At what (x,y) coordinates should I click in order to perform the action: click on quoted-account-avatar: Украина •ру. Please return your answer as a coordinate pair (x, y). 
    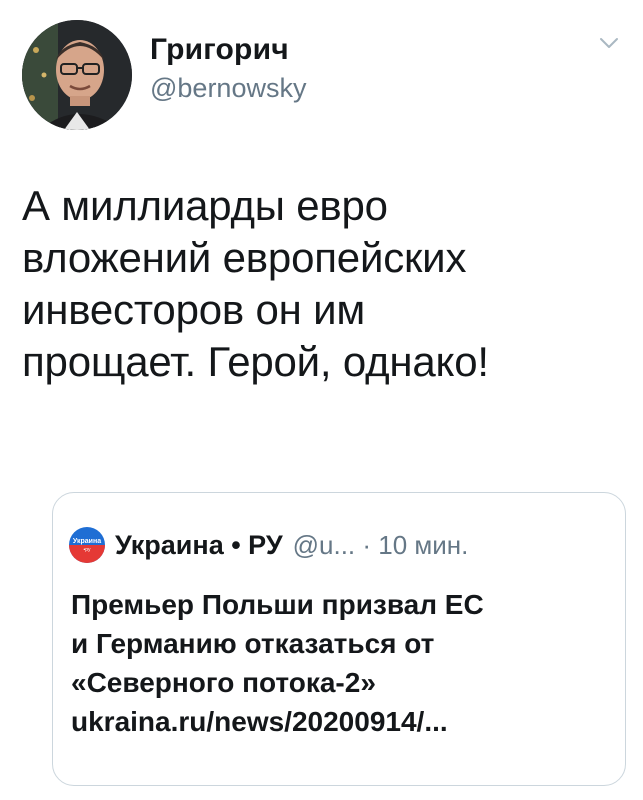
    Looking at the image, I should click on (87, 545).